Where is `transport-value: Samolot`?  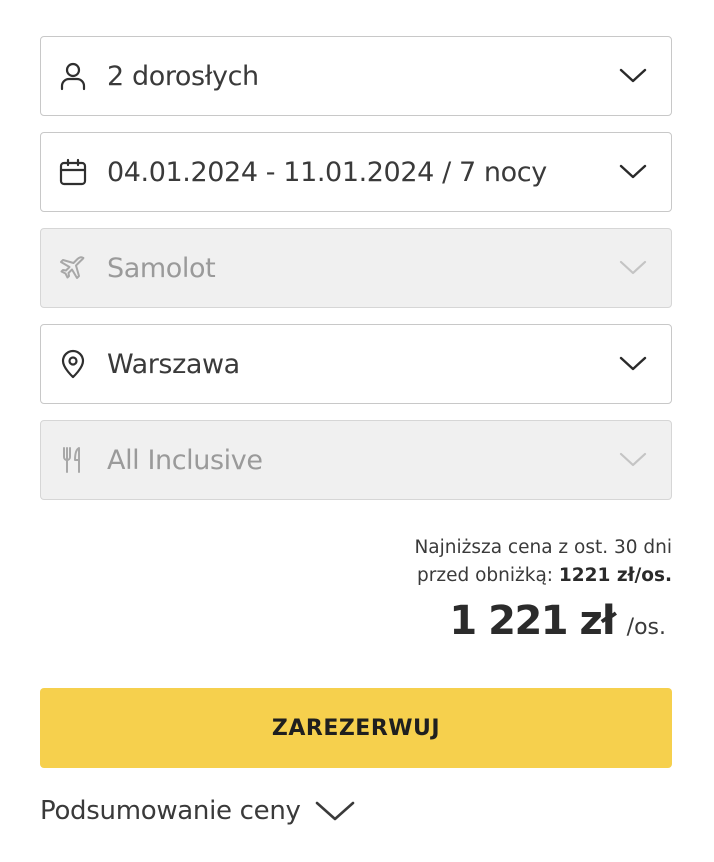
transport-value: Samolot is located at coordinates (161, 268).